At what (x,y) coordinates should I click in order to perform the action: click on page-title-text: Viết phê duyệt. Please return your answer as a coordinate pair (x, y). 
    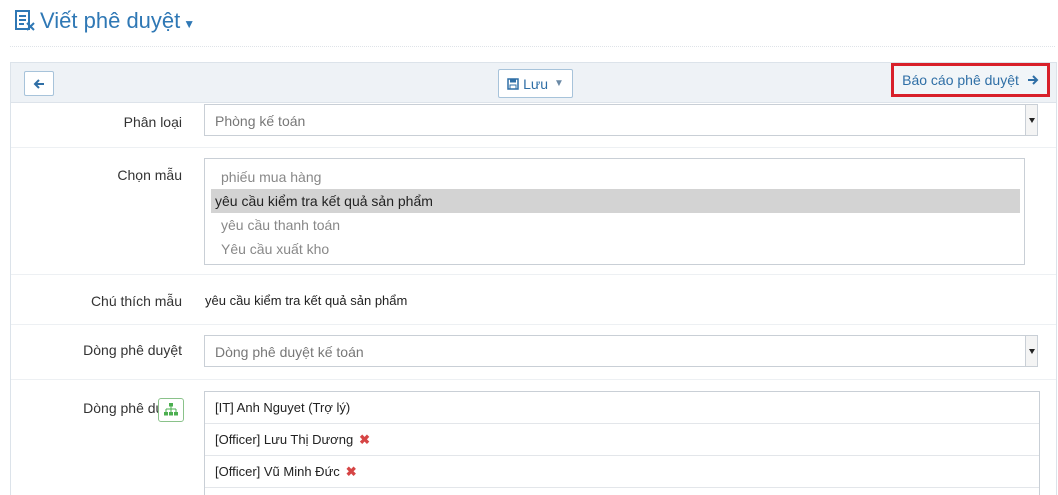
    Looking at the image, I should click on (110, 20).